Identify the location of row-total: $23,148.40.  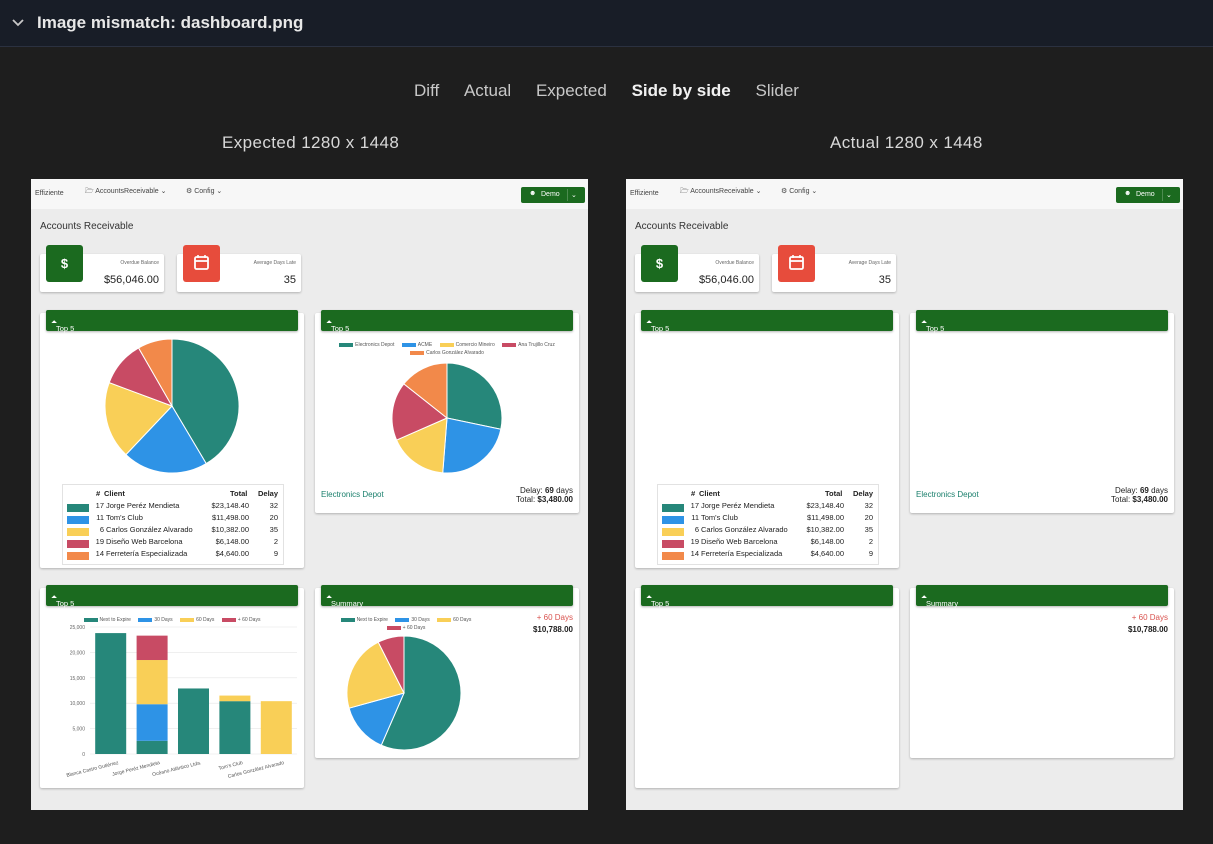
(825, 505).